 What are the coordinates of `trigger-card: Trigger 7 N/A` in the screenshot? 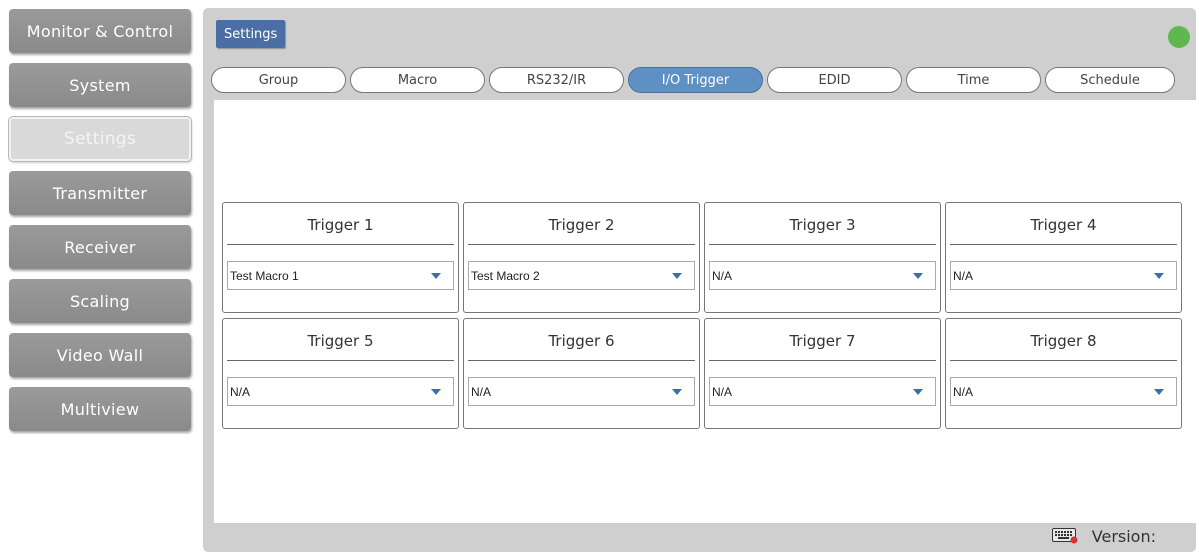 It's located at (822, 373).